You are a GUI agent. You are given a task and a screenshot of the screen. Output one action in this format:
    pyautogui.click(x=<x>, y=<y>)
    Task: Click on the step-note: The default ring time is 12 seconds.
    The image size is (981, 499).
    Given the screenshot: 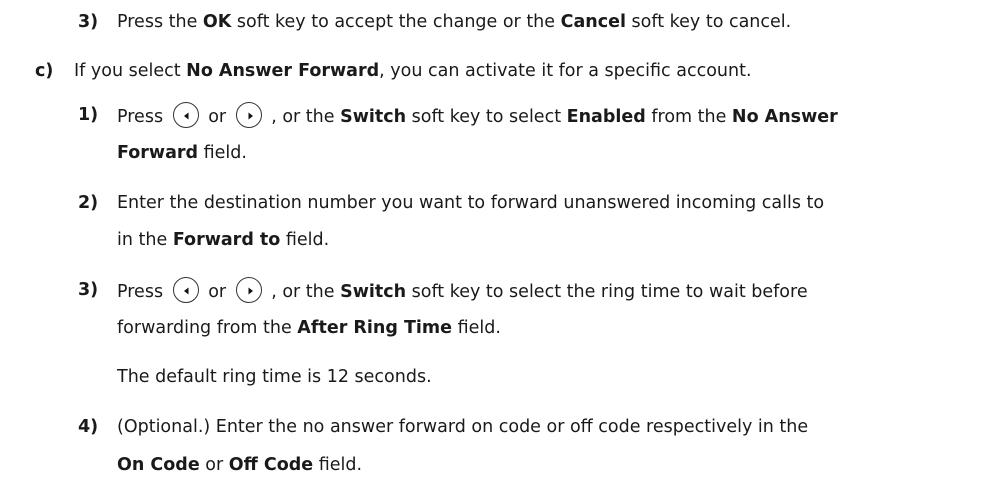 What is the action you would take?
    pyautogui.click(x=274, y=377)
    